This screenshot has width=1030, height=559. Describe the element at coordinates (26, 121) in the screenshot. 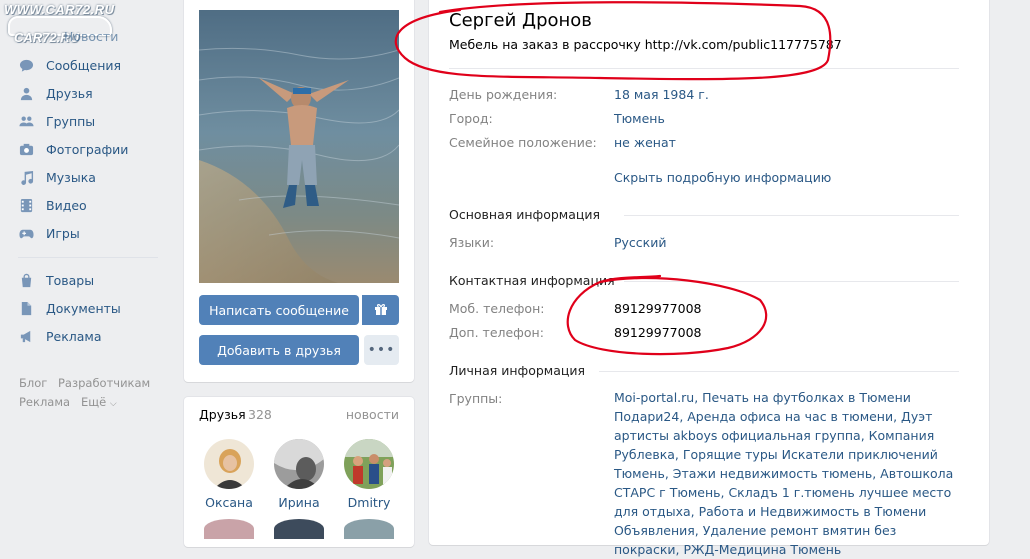

I see `groups-icon` at that location.